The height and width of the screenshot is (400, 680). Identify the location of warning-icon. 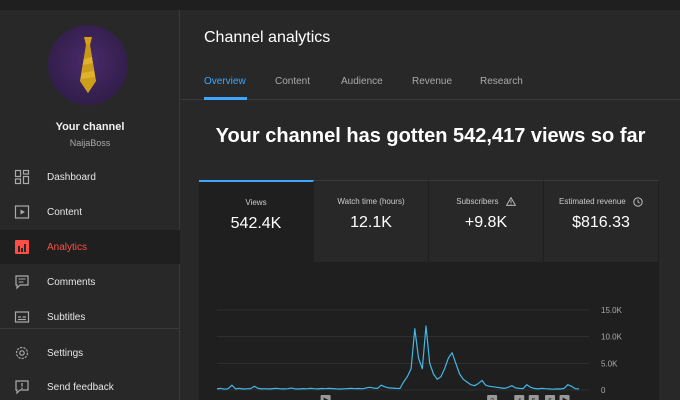
(510, 202).